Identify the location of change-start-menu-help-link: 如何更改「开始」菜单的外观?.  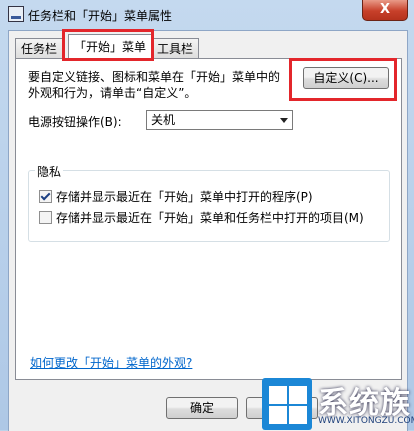
(111, 362).